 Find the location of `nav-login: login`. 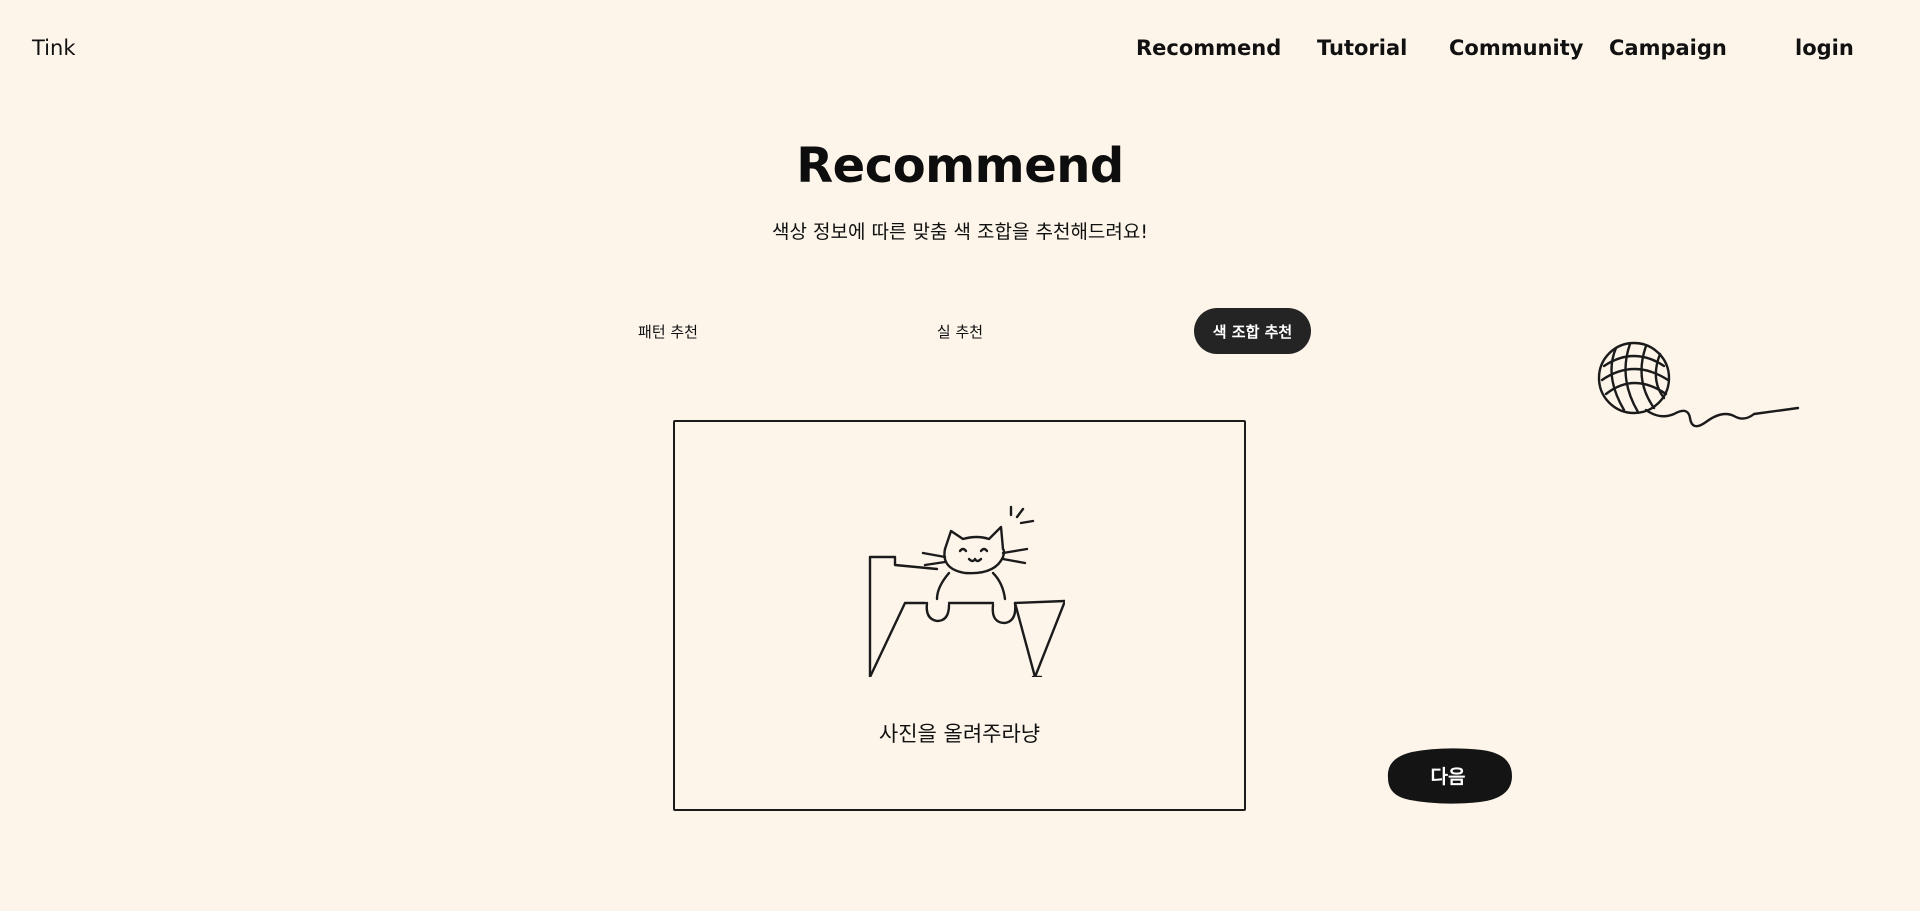

nav-login: login is located at coordinates (1824, 48).